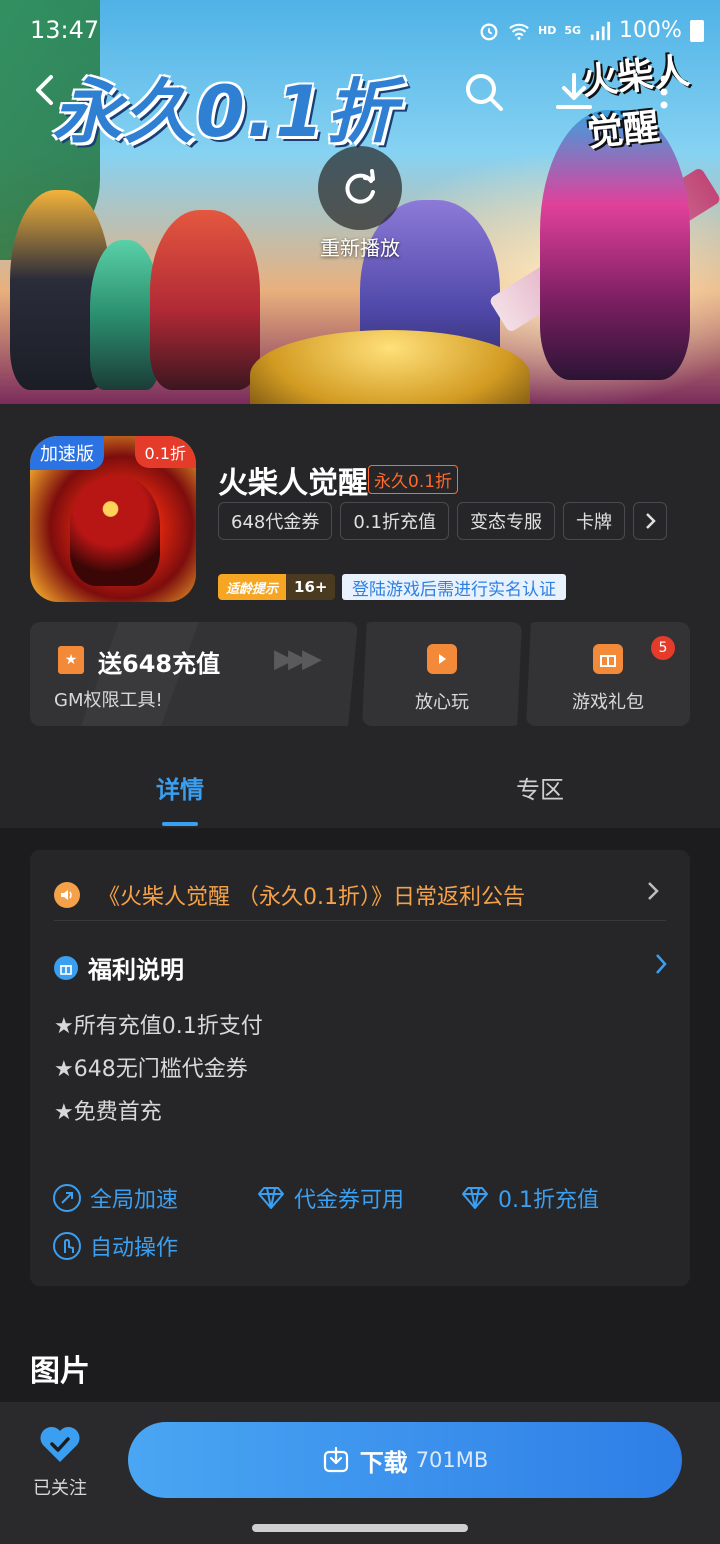  What do you see at coordinates (349, 1200) in the screenshot?
I see `feature-label: 代金券可用` at bounding box center [349, 1200].